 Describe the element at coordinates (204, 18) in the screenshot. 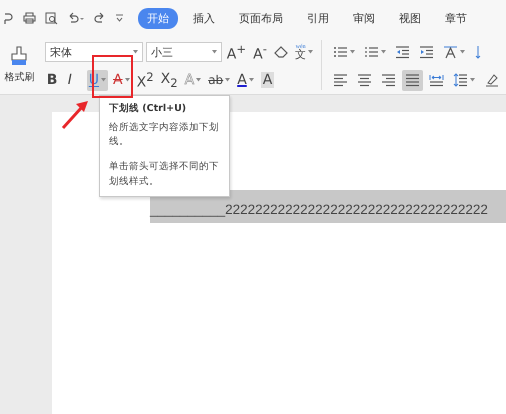

I see `ribbon-tab: 插入` at that location.